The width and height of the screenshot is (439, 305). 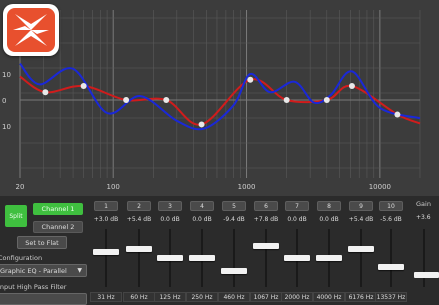 What do you see at coordinates (139, 206) in the screenshot?
I see `band-2-number: 2` at bounding box center [139, 206].